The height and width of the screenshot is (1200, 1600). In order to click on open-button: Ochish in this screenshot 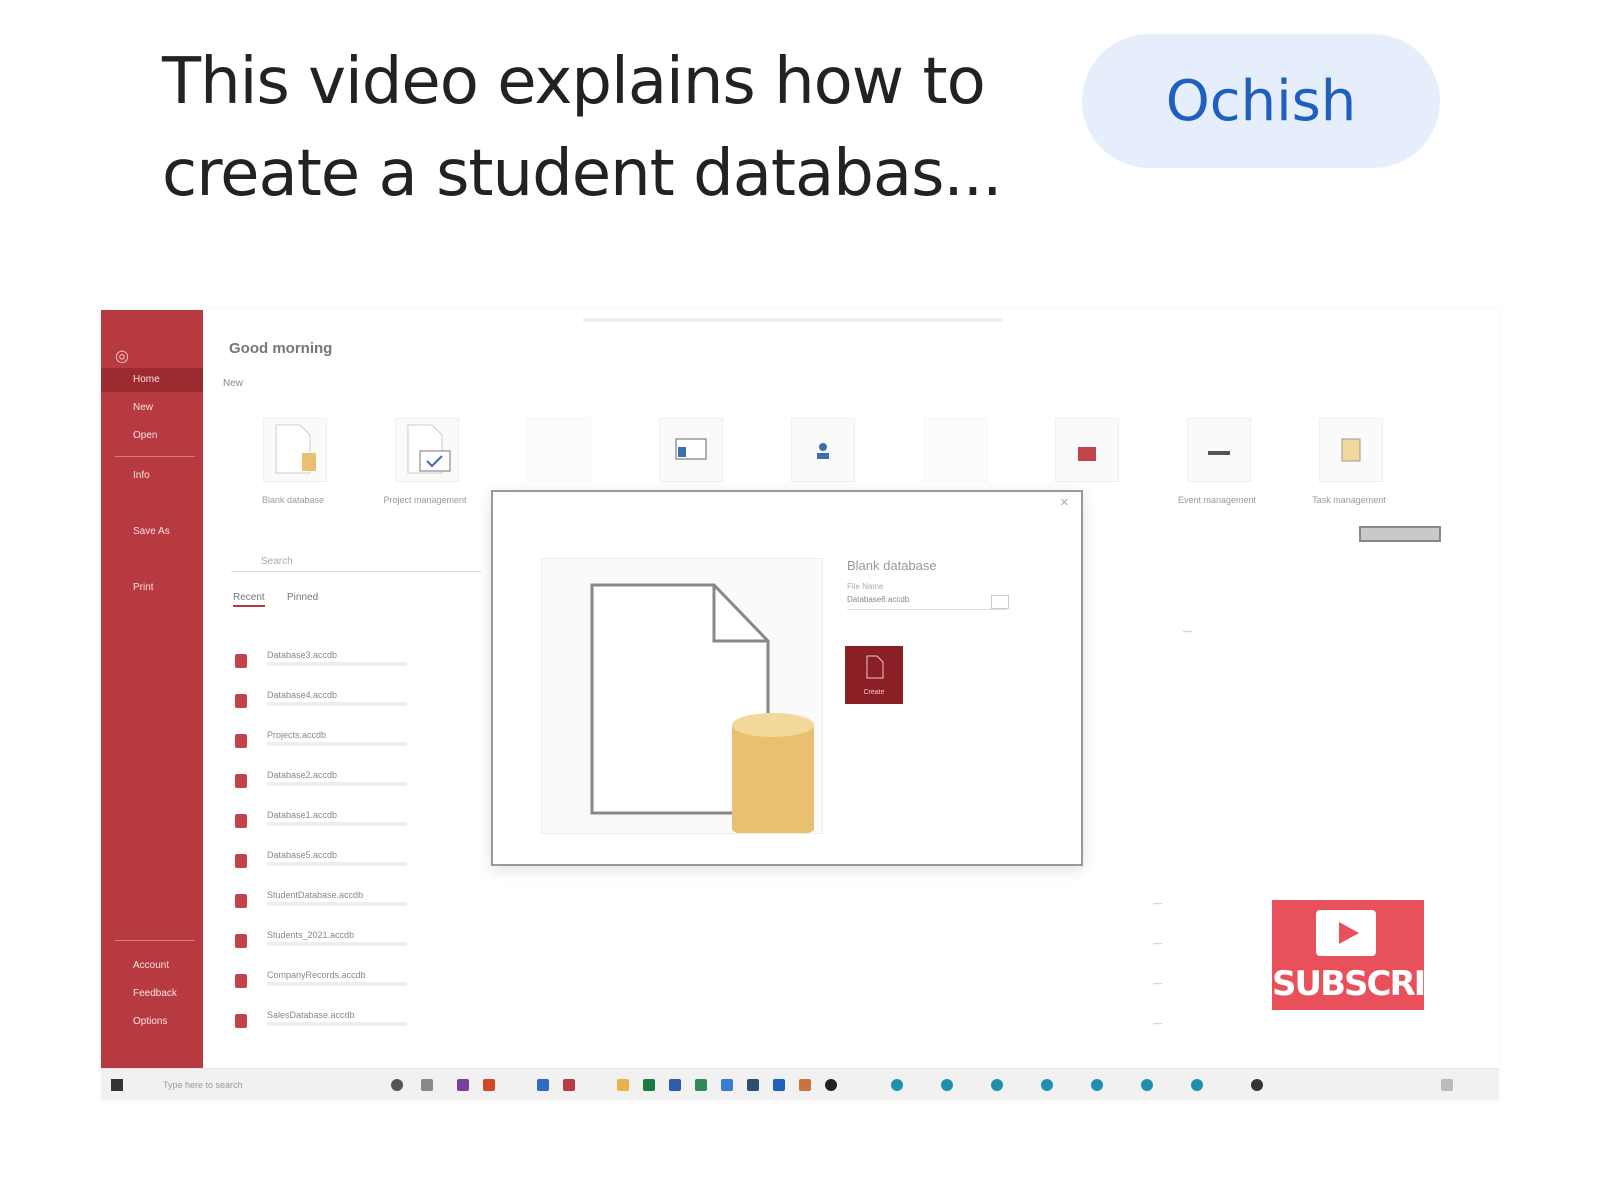, I will do `click(1261, 101)`.